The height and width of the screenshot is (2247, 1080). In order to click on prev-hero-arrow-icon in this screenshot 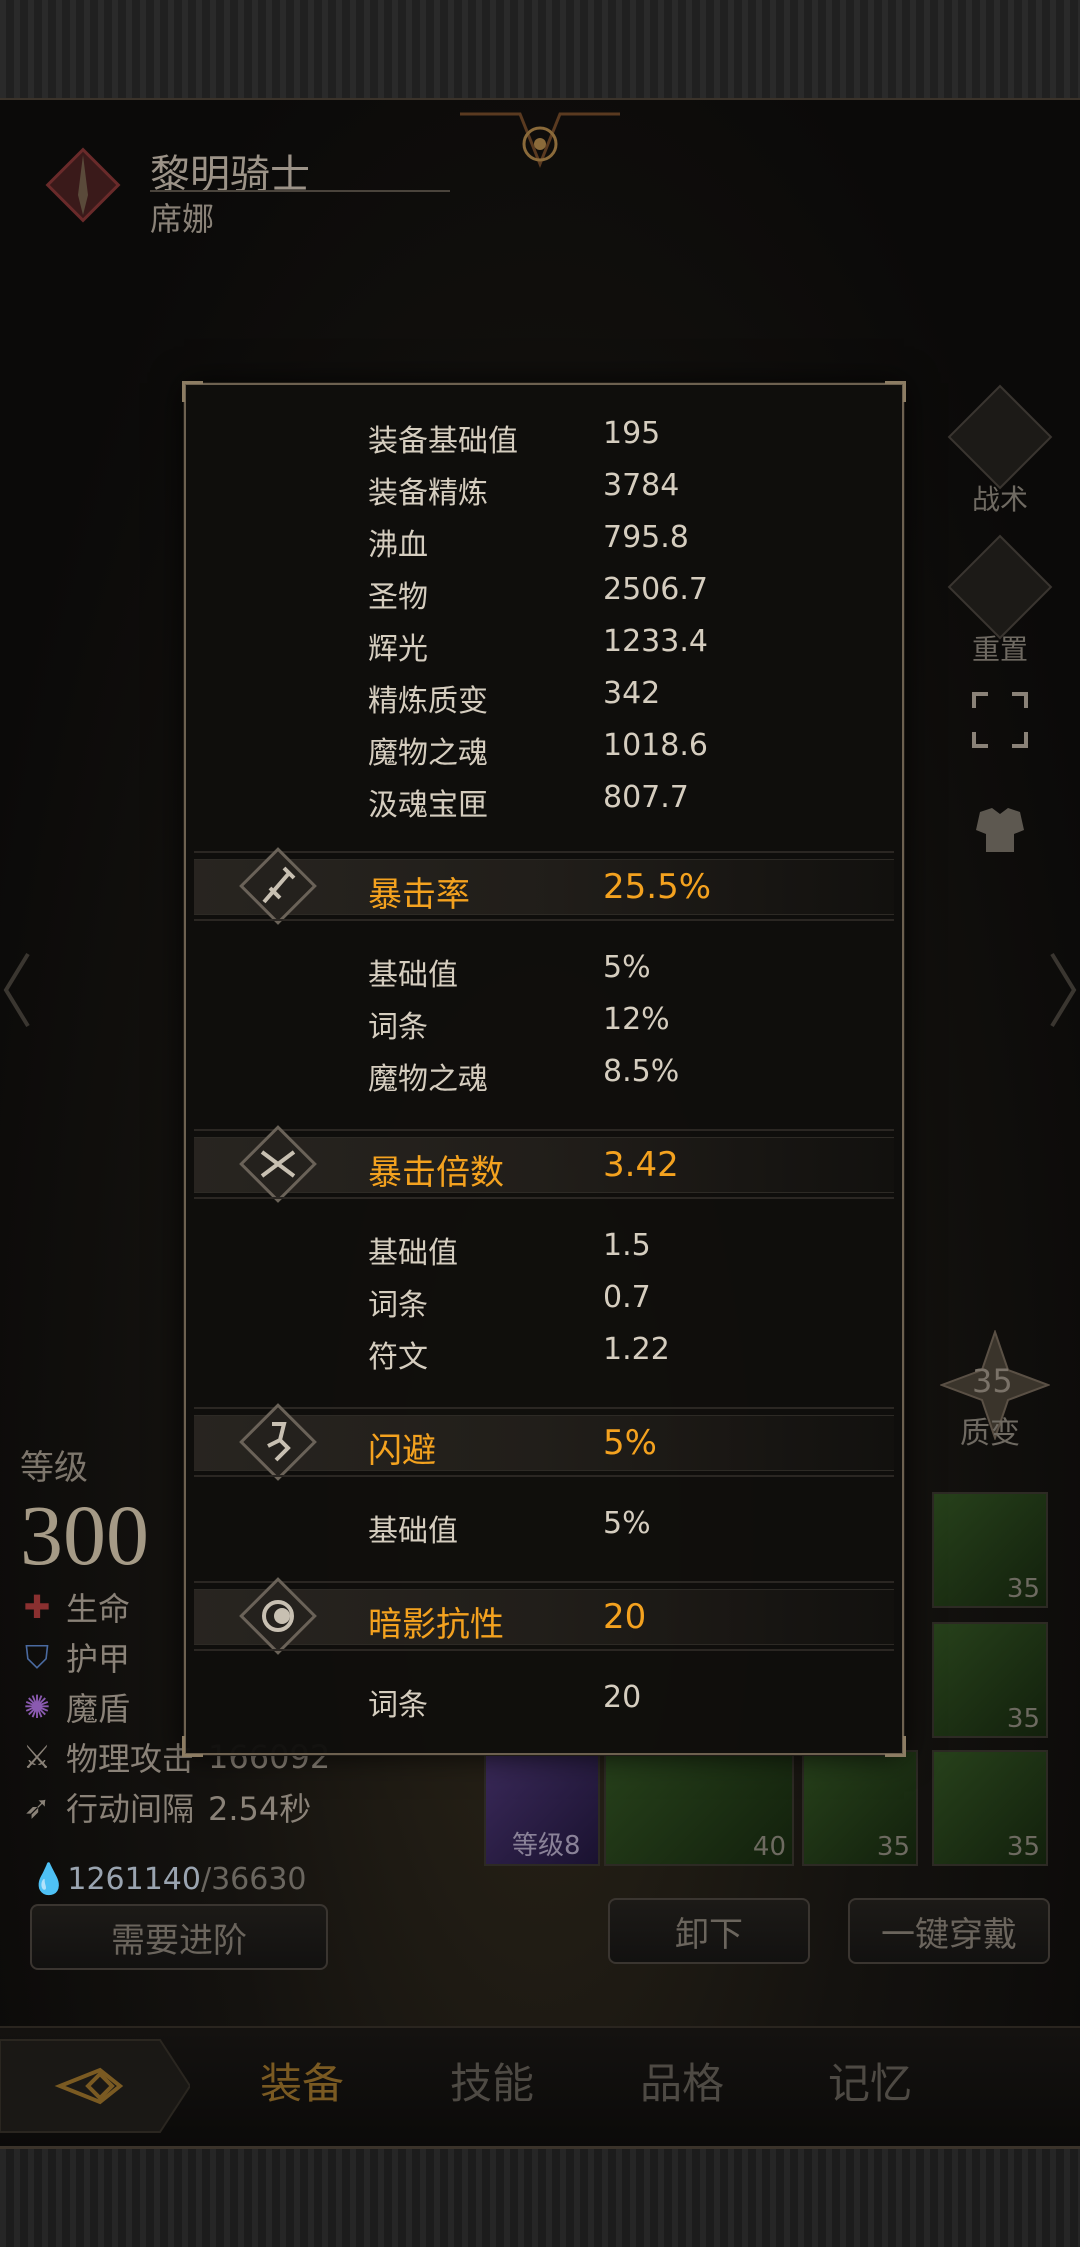, I will do `click(17, 990)`.